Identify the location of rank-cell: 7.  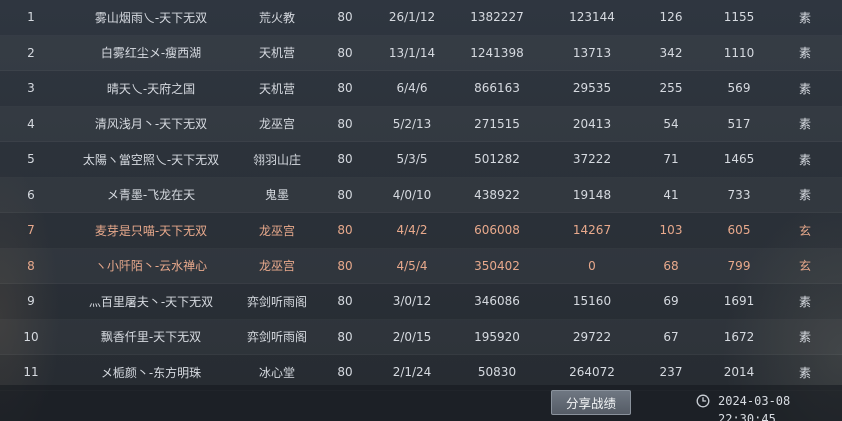
(31, 230).